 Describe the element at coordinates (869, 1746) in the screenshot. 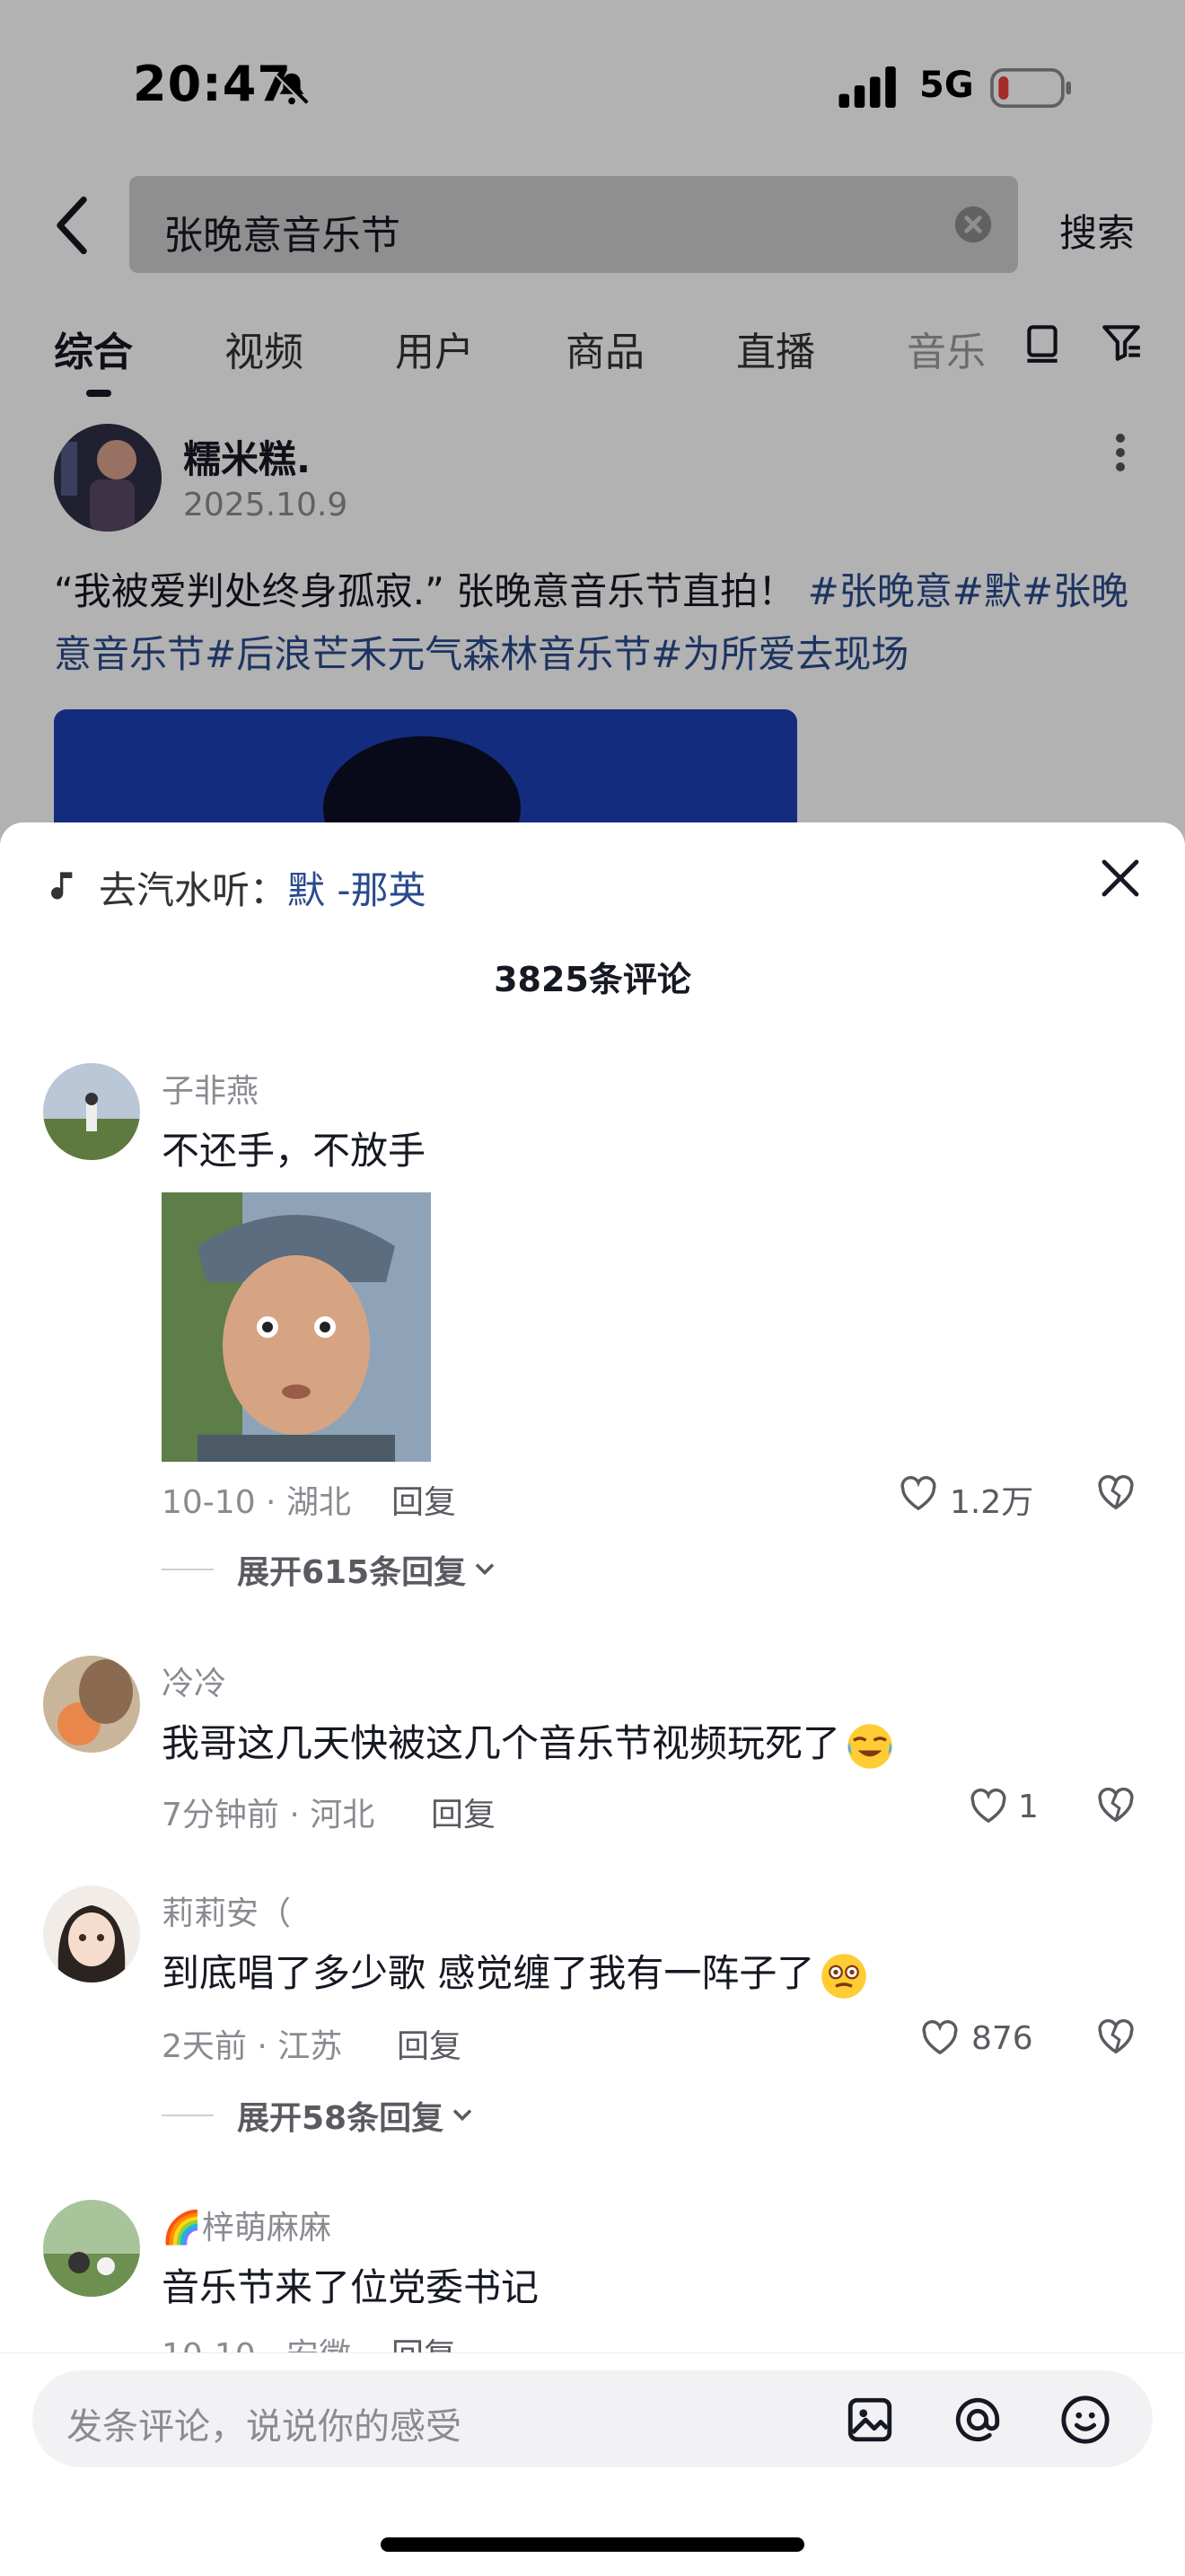

I see `crying-laugh-emoji-icon` at that location.